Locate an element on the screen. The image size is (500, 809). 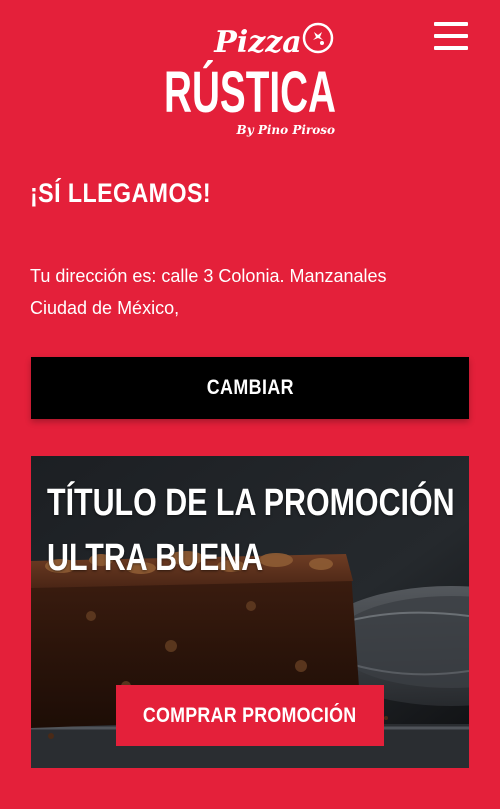
buy-promo-label: COMPRAR PROMOCIÓN is located at coordinates (250, 715).